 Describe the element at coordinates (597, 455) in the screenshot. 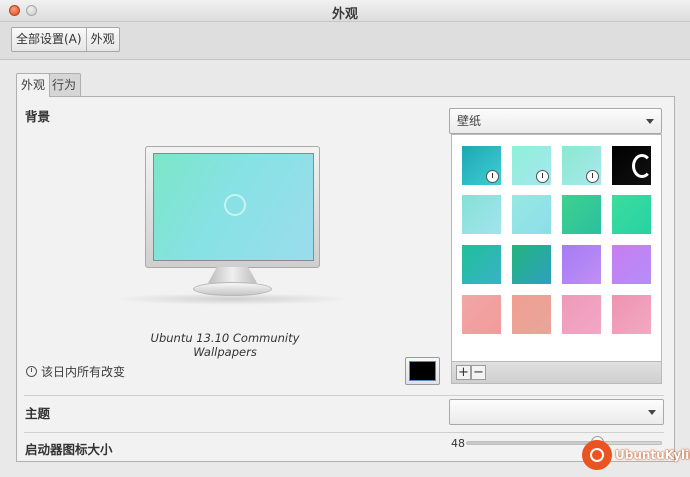

I see `ubuntukylin-logo-icon` at that location.